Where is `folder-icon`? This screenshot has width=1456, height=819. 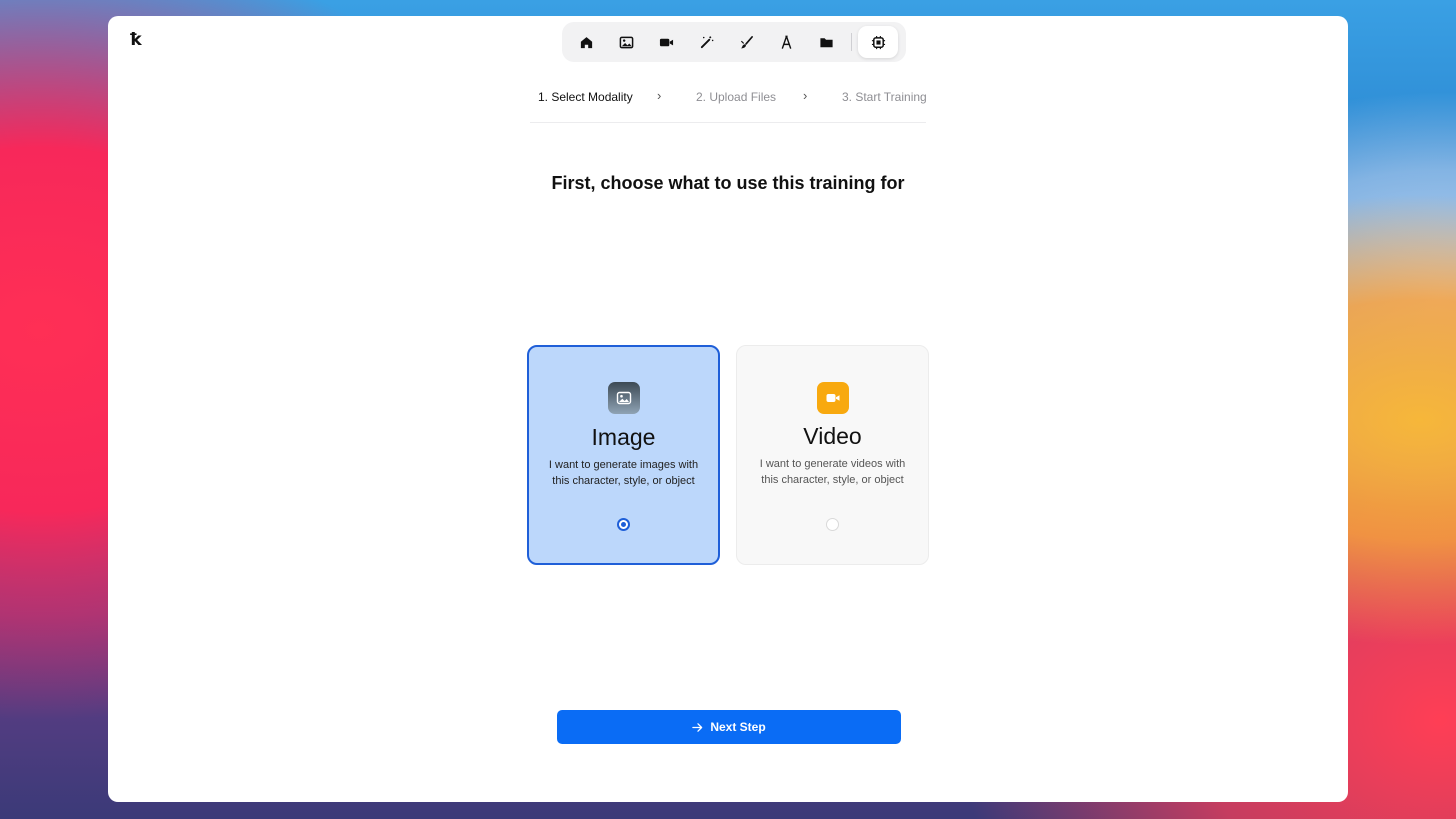 folder-icon is located at coordinates (826, 42).